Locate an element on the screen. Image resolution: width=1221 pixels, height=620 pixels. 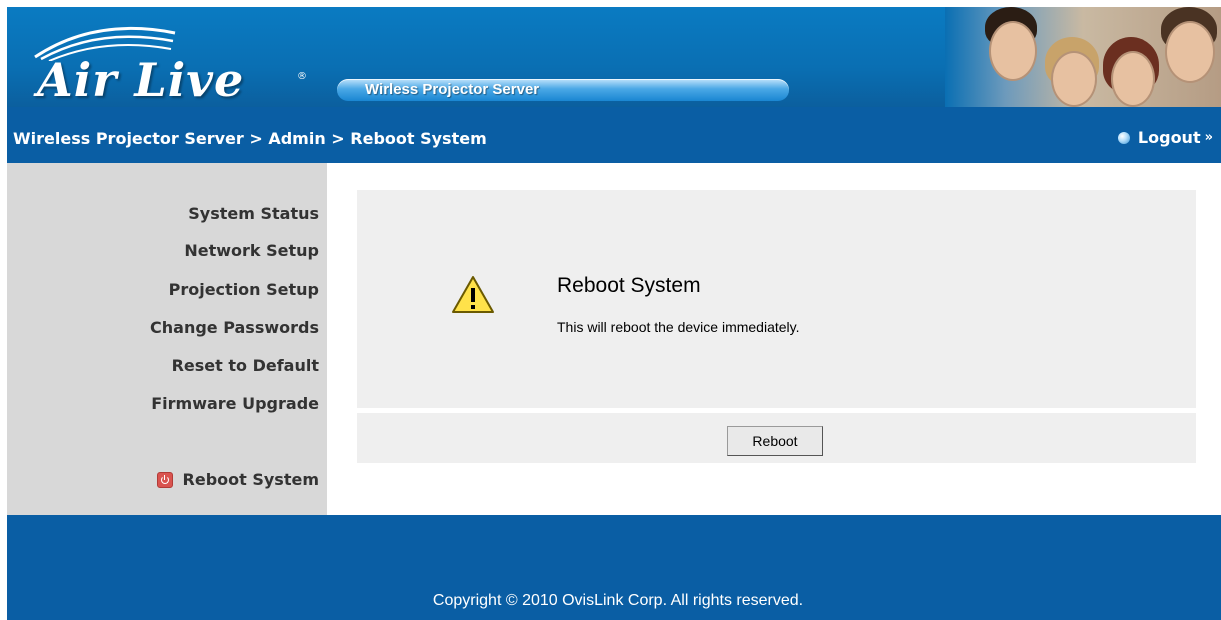
panel-title: Reboot System is located at coordinates (629, 285).